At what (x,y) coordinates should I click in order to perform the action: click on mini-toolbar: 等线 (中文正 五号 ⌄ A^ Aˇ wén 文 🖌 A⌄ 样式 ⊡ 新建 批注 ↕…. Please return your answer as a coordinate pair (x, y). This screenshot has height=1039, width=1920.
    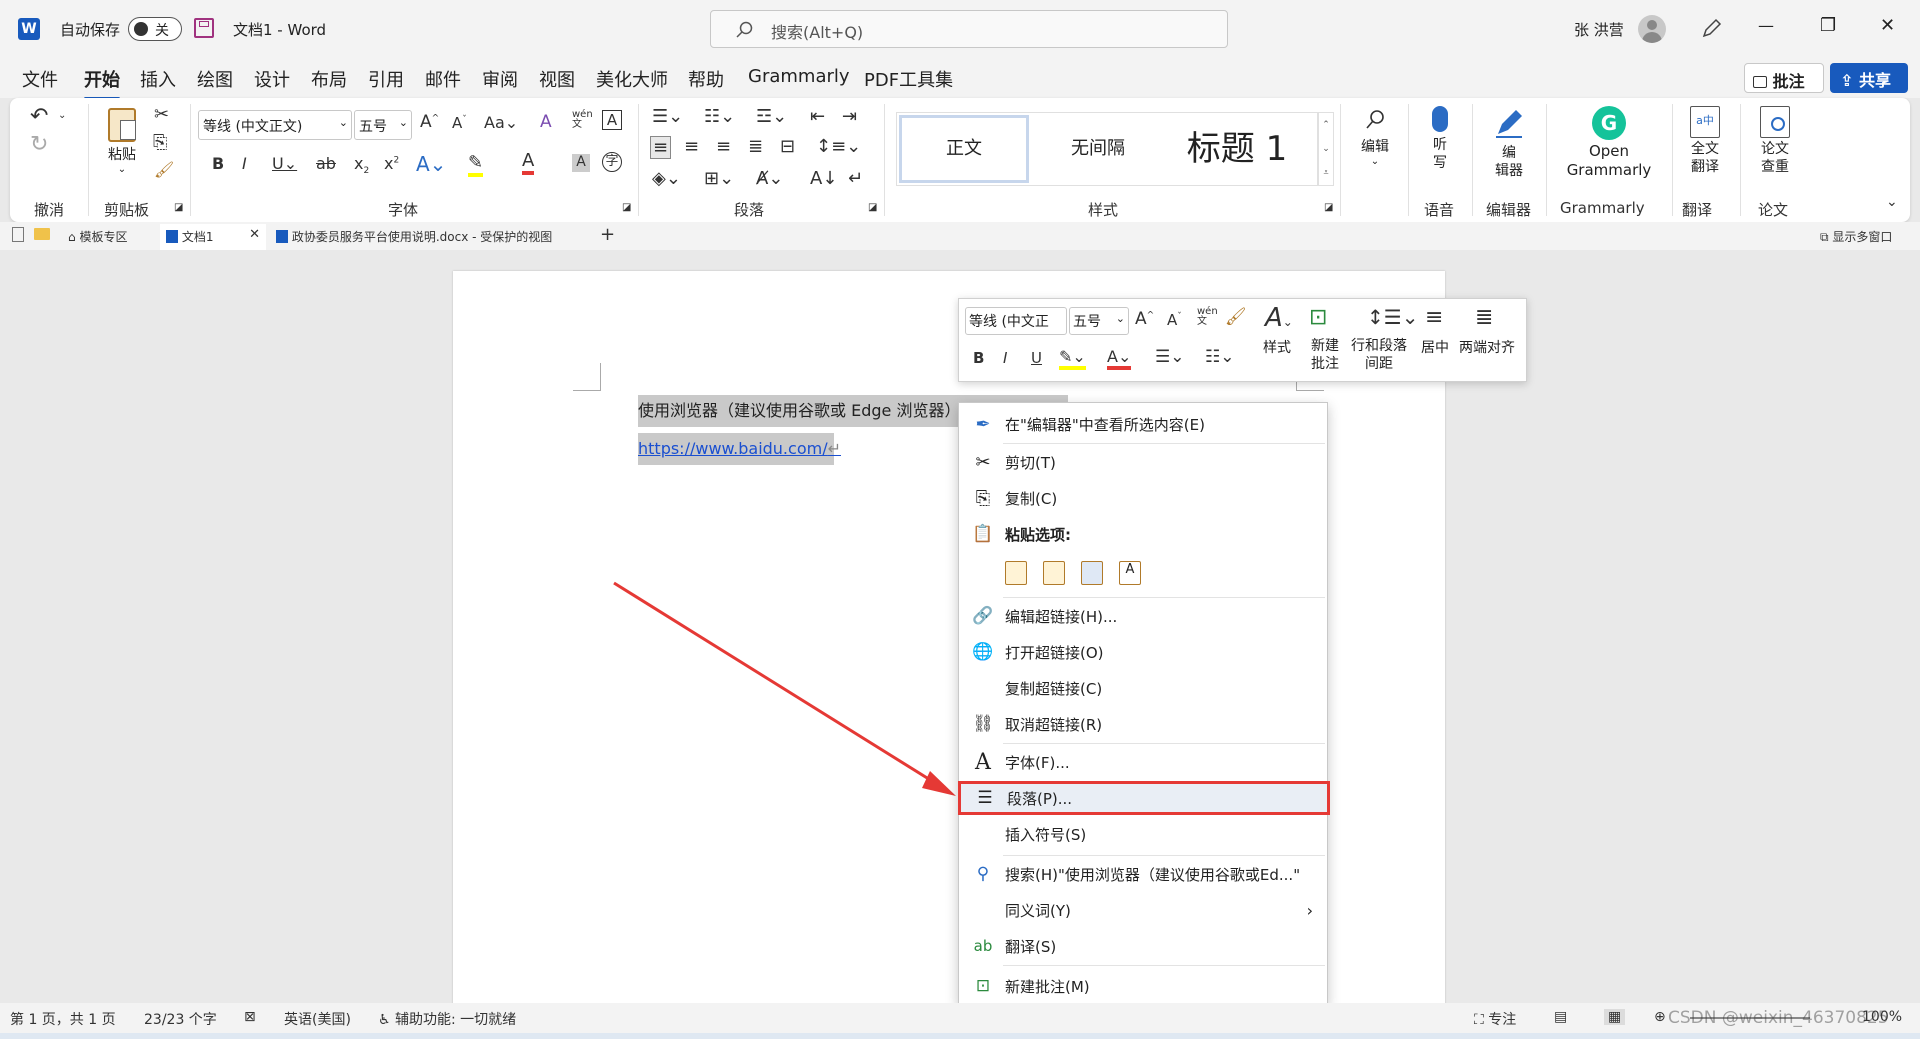
    Looking at the image, I should click on (1242, 340).